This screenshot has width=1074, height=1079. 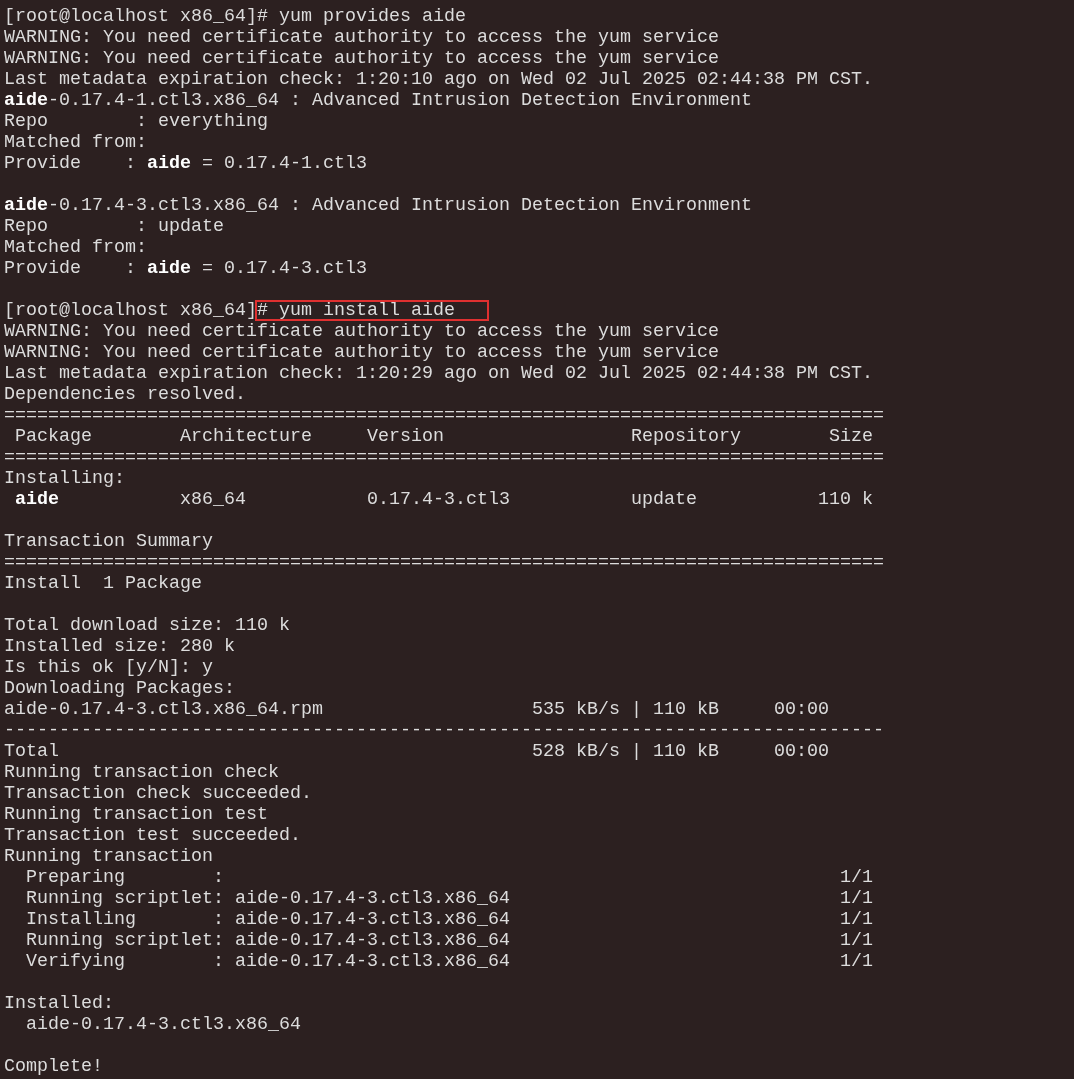 I want to click on terminal-line: Installing:, so click(x=64, y=478).